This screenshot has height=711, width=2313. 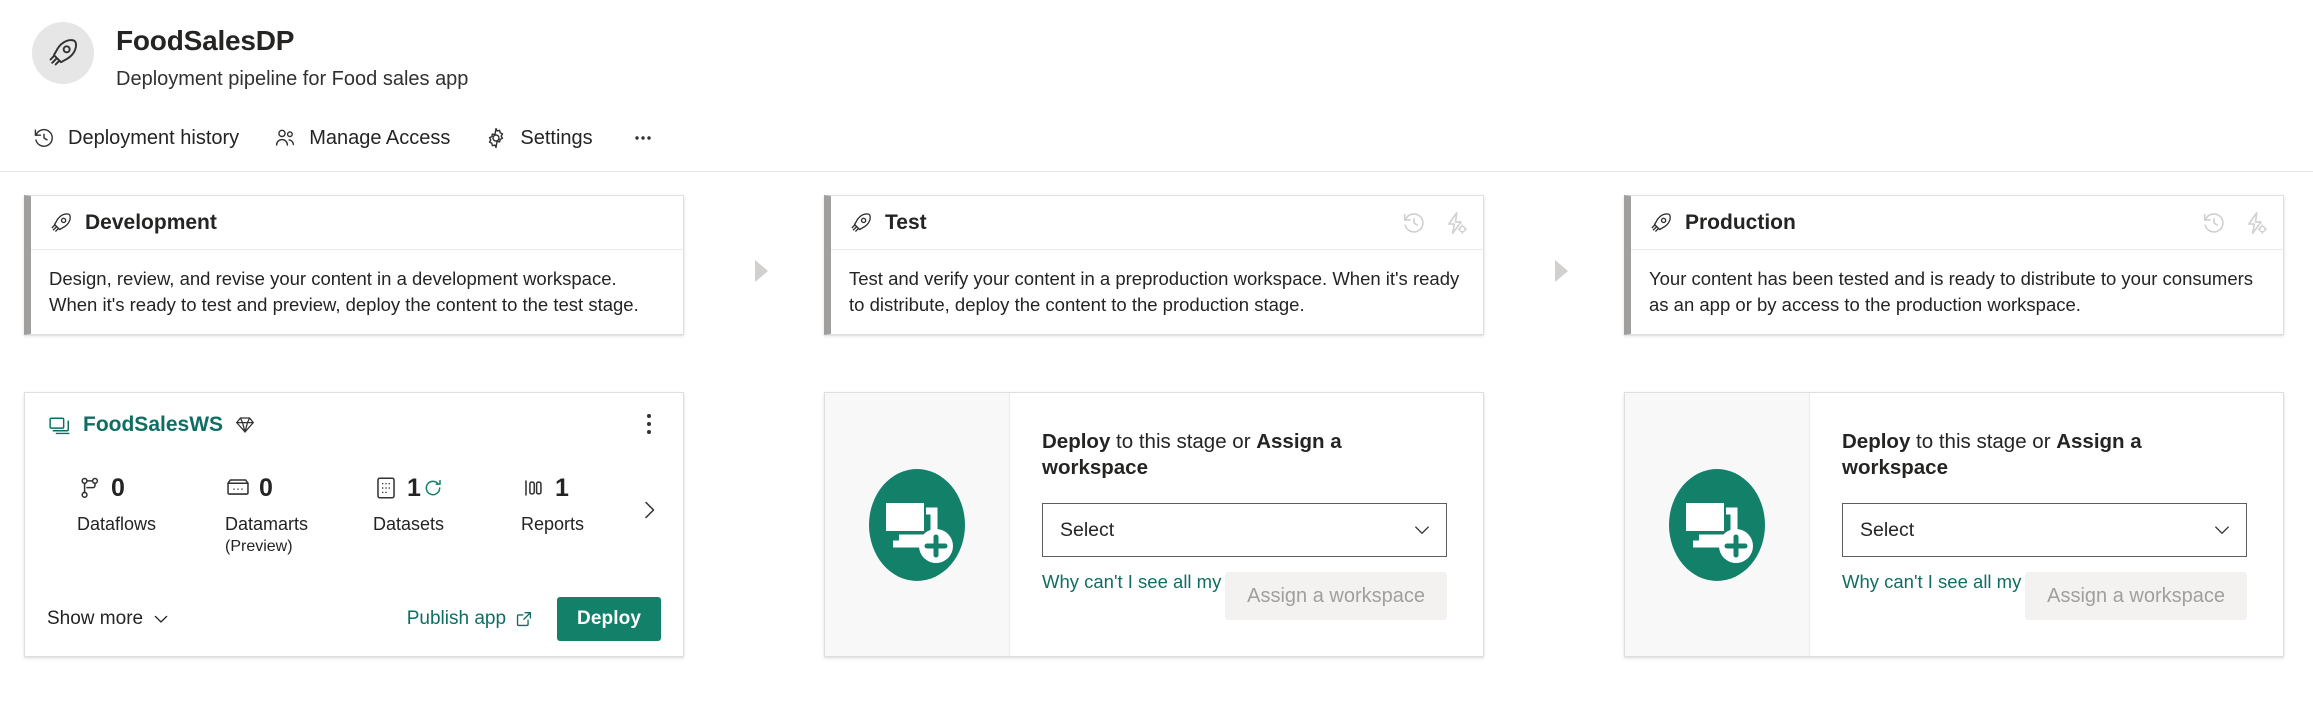 What do you see at coordinates (414, 488) in the screenshot?
I see `artifact-datasets-count: 1` at bounding box center [414, 488].